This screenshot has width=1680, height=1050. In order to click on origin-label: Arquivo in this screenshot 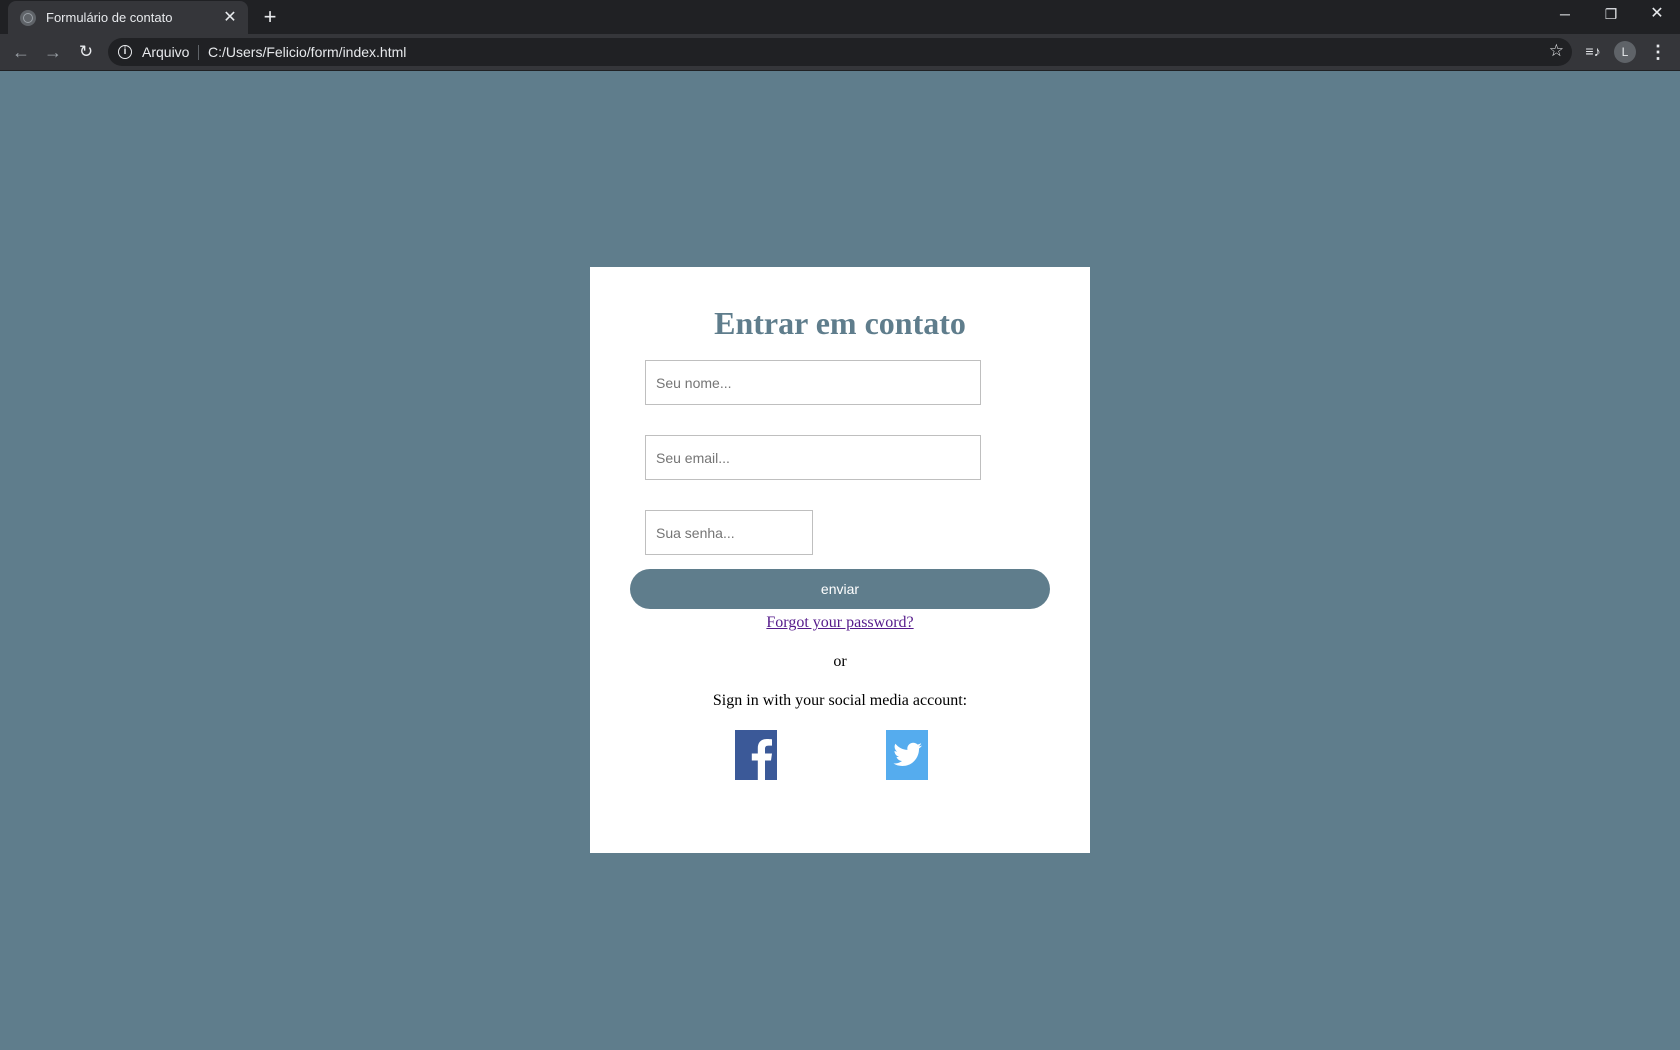, I will do `click(166, 52)`.